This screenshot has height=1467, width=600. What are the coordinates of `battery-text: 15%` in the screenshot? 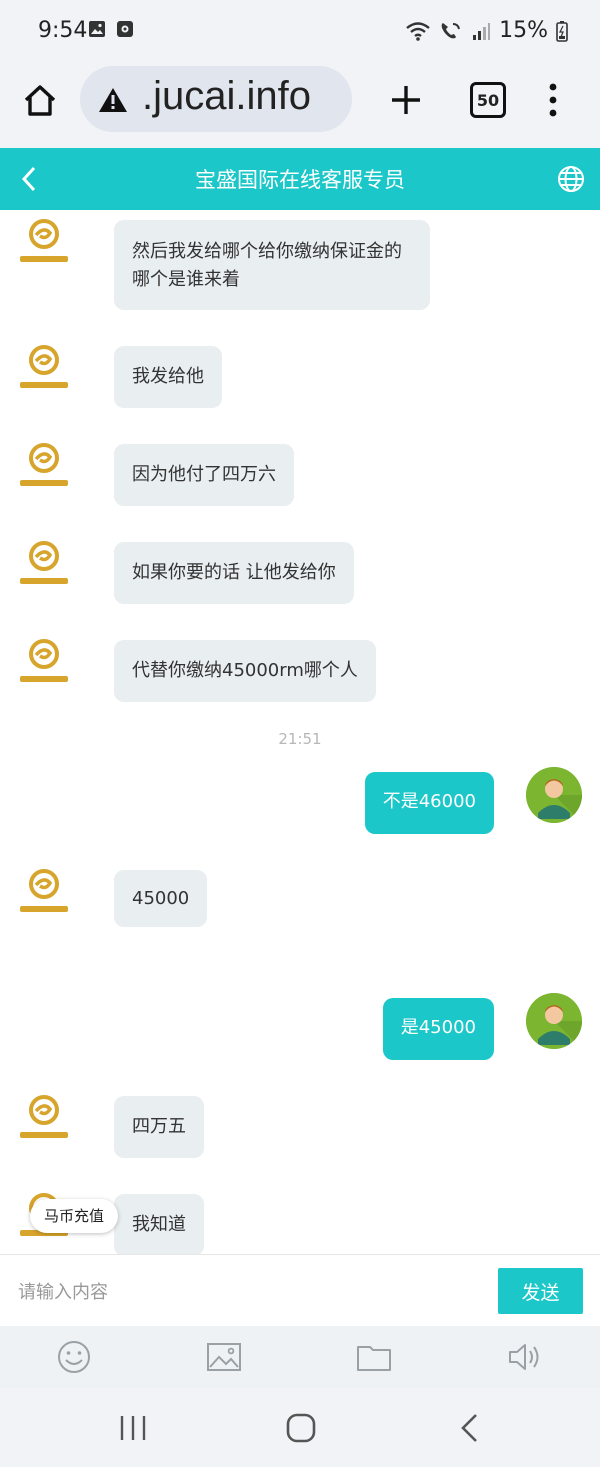 It's located at (523, 30).